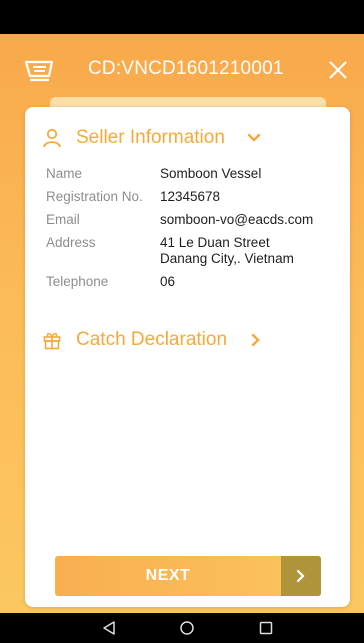 The width and height of the screenshot is (364, 643). I want to click on address-value-line1: 41 Le Duan Street, so click(215, 242).